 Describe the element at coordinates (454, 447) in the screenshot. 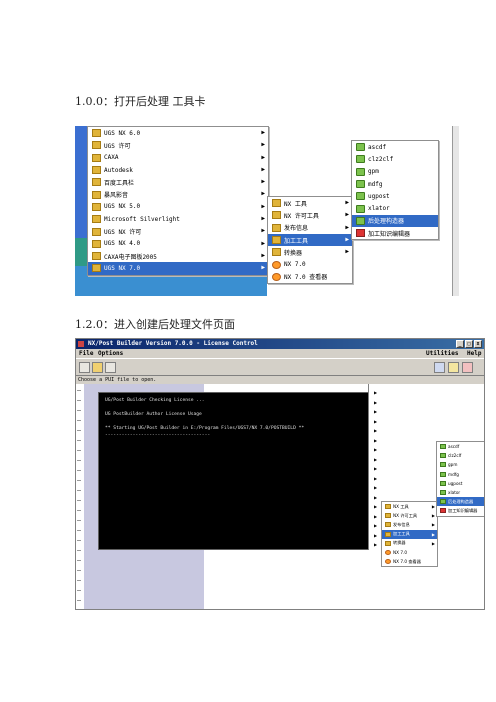

I see `menu-item-label: ascdf` at that location.